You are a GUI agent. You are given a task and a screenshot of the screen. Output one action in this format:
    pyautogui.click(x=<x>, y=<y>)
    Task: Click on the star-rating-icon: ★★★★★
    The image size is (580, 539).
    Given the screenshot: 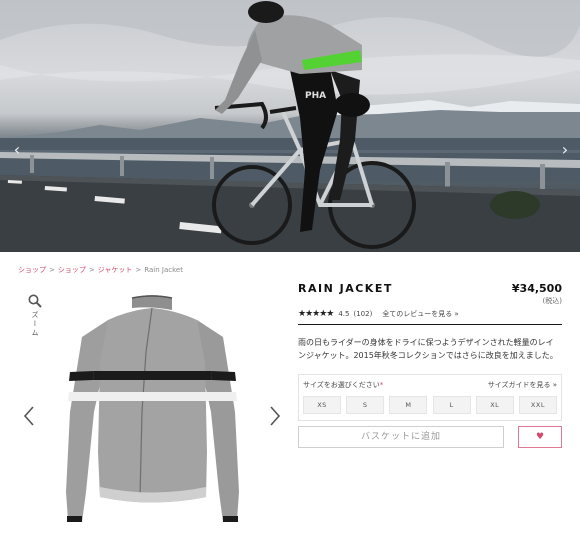 What is the action you would take?
    pyautogui.click(x=316, y=314)
    